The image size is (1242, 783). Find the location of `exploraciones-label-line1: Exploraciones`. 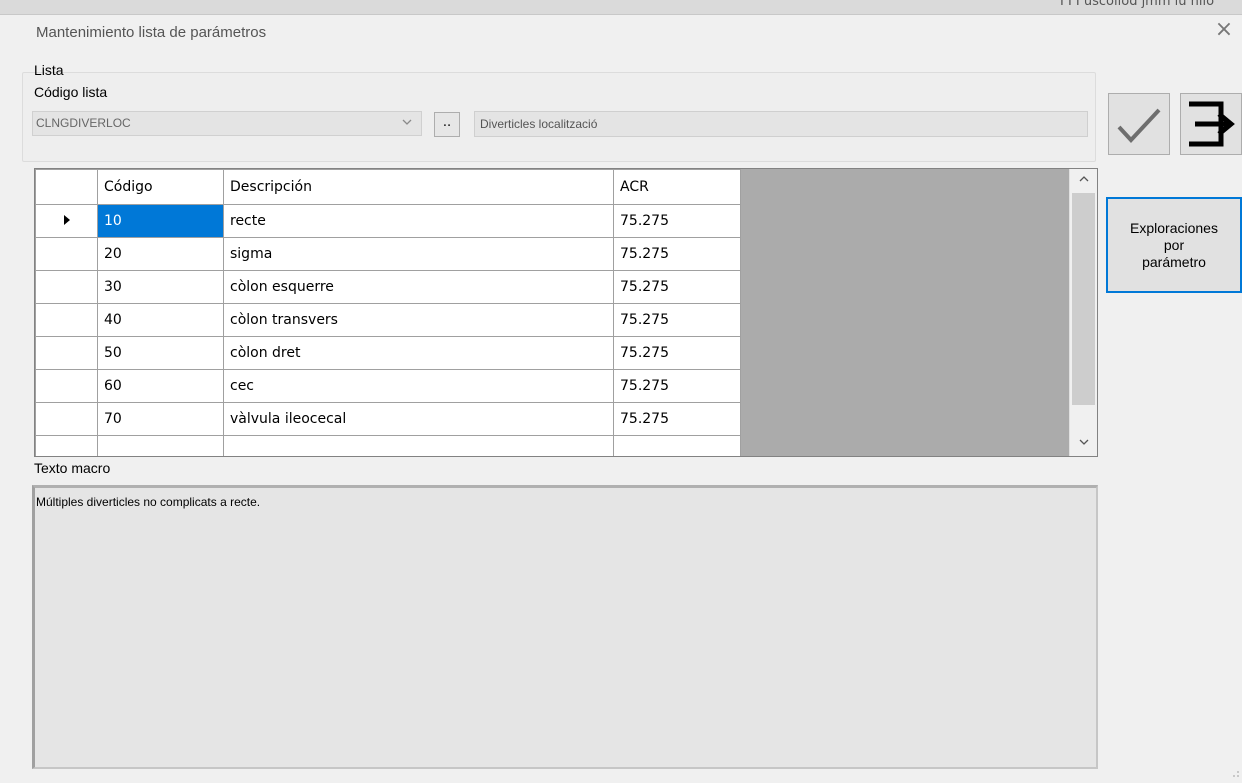

exploraciones-label-line1: Exploraciones is located at coordinates (1174, 227).